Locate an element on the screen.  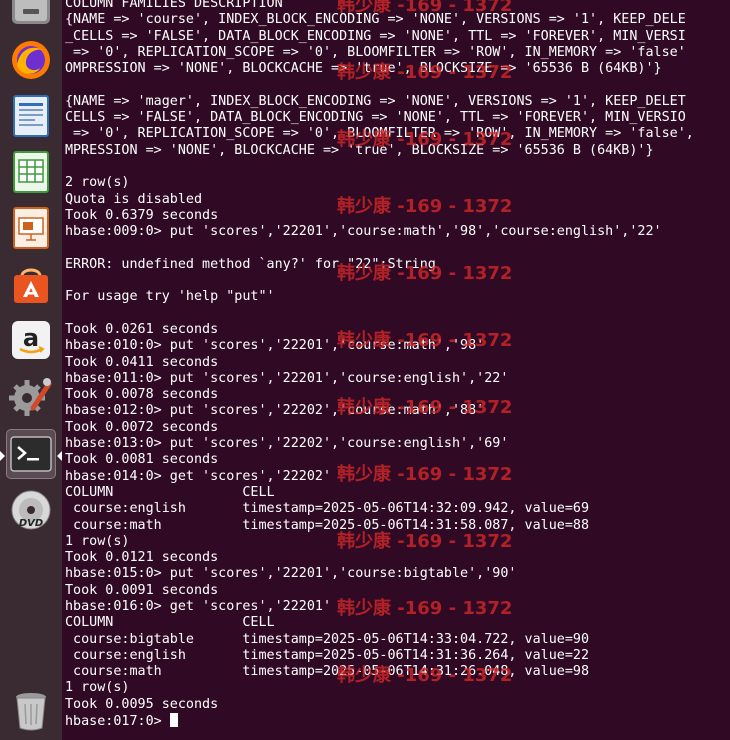
terminal-line: Took 0.0091 seconds is located at coordinates (142, 590).